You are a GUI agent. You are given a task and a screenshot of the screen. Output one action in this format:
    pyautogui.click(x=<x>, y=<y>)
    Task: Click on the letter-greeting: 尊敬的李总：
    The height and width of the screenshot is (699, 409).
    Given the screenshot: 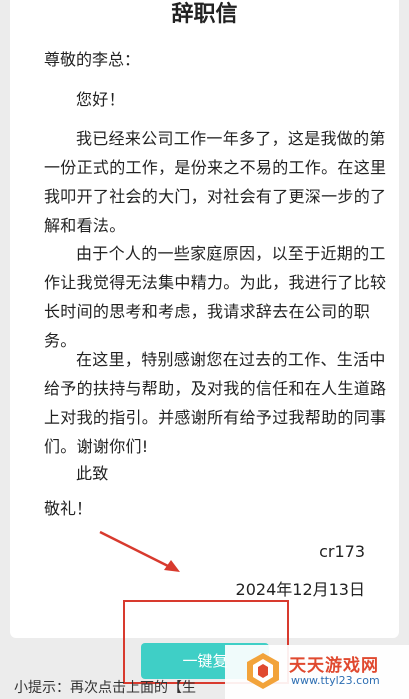 What is the action you would take?
    pyautogui.click(x=92, y=59)
    